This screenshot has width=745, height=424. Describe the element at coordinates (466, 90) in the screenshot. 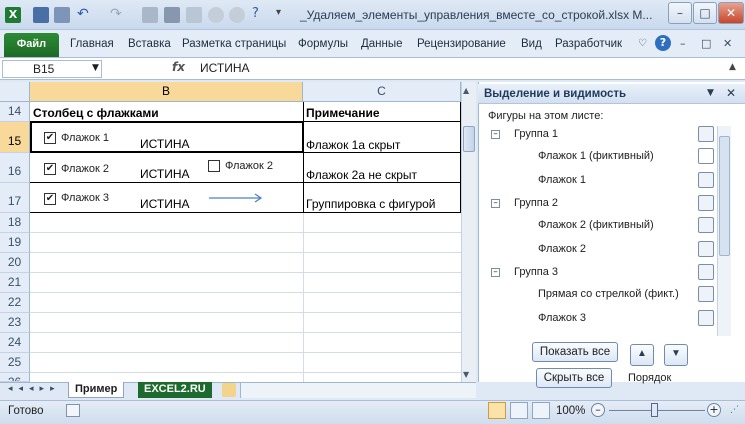

I see `scroll-up-icon: ▲` at that location.